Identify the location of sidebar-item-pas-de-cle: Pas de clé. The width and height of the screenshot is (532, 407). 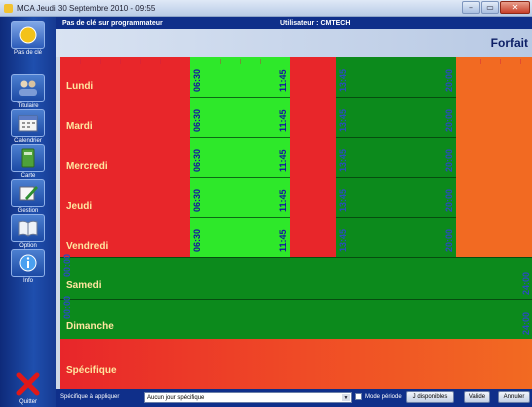
(28, 38).